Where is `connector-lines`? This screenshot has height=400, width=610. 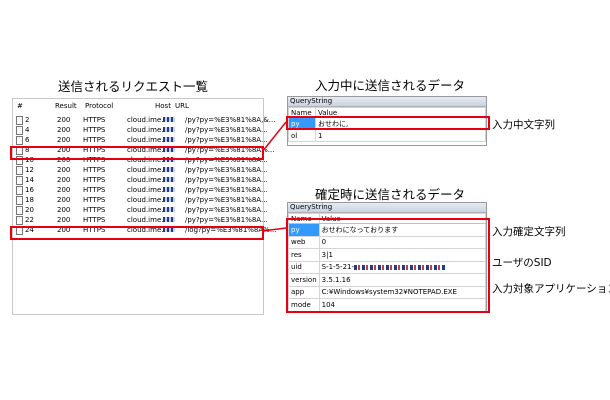
connector-lines is located at coordinates (274, 176).